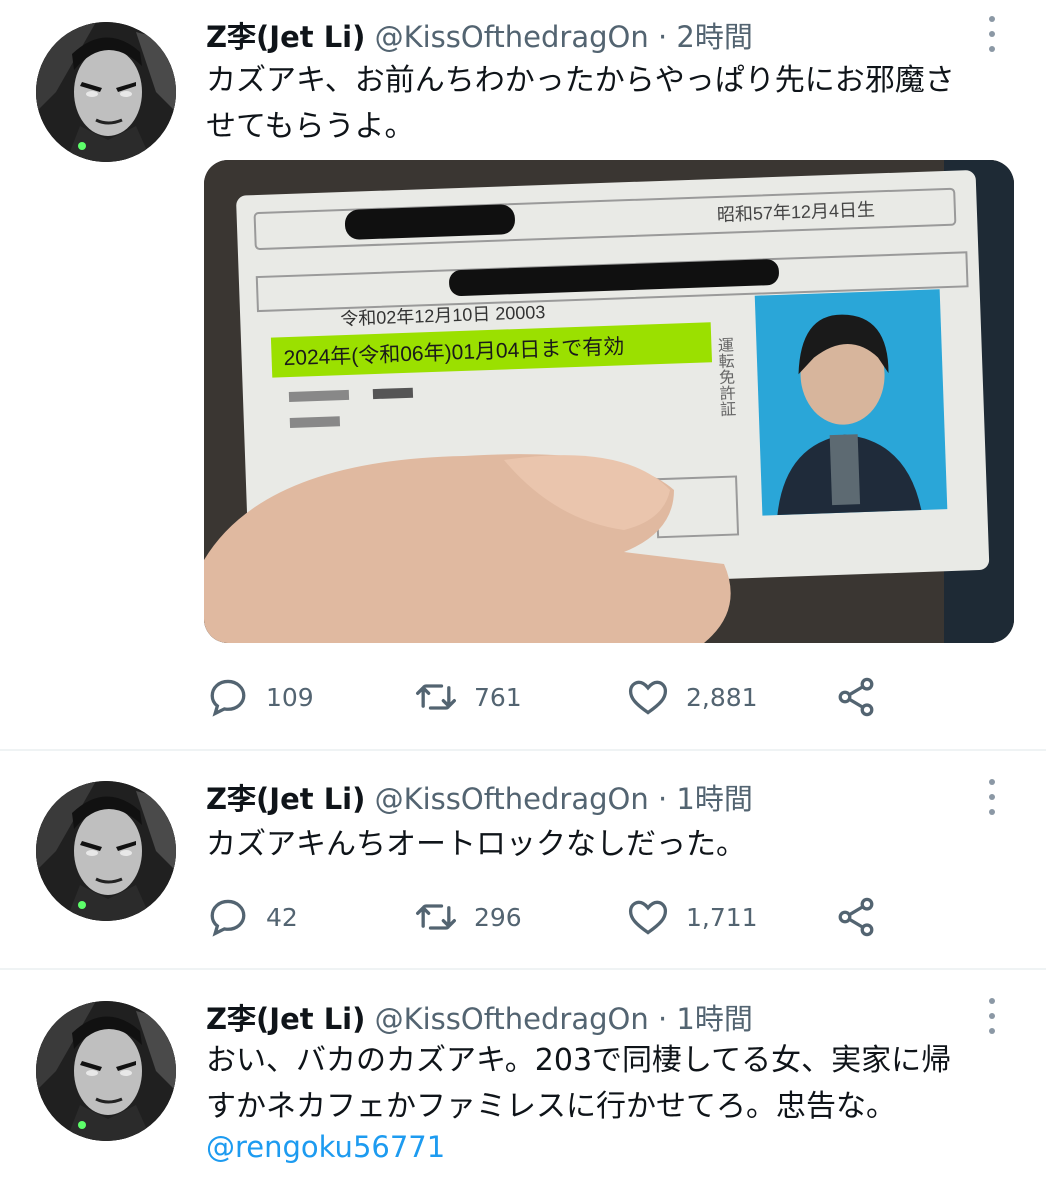 The height and width of the screenshot is (1200, 1046). What do you see at coordinates (580, 103) in the screenshot?
I see `tweet-text: カズアキ、お前んちわかったからやっぱり先にお邪魔さ せてもらうよ。` at bounding box center [580, 103].